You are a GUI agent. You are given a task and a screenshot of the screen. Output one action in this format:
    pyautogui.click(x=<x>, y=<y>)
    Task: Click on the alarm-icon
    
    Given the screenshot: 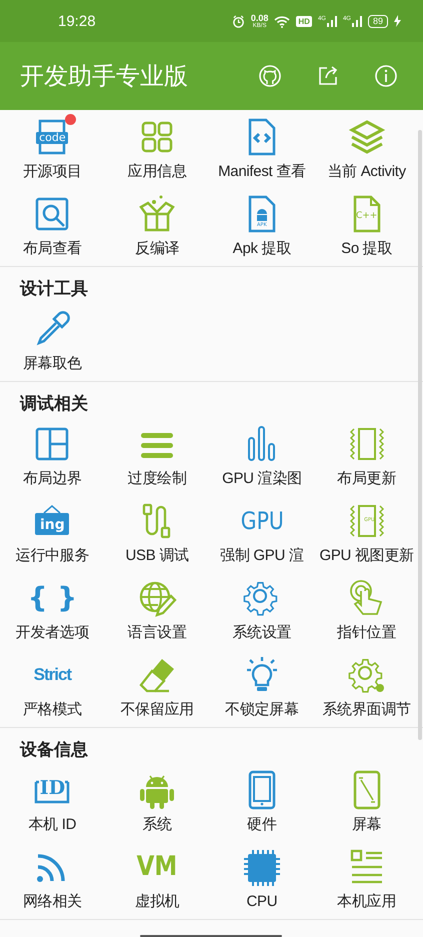 What is the action you would take?
    pyautogui.click(x=238, y=21)
    